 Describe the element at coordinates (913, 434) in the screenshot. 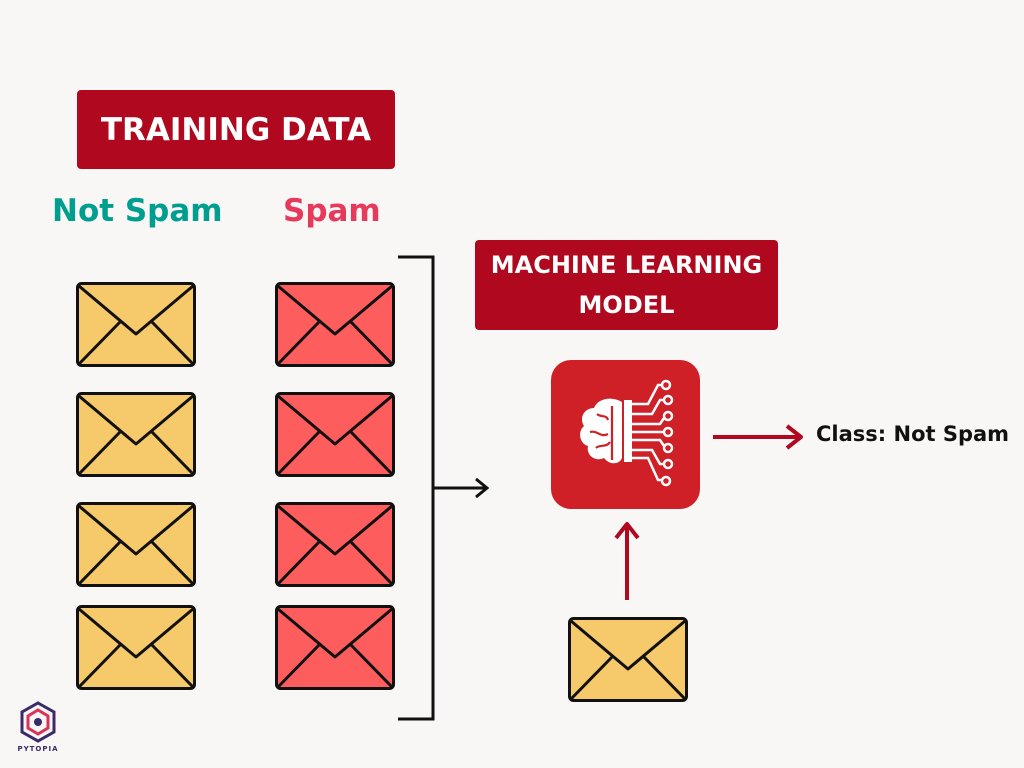

I see `output-class-label: Class: Not Spam` at that location.